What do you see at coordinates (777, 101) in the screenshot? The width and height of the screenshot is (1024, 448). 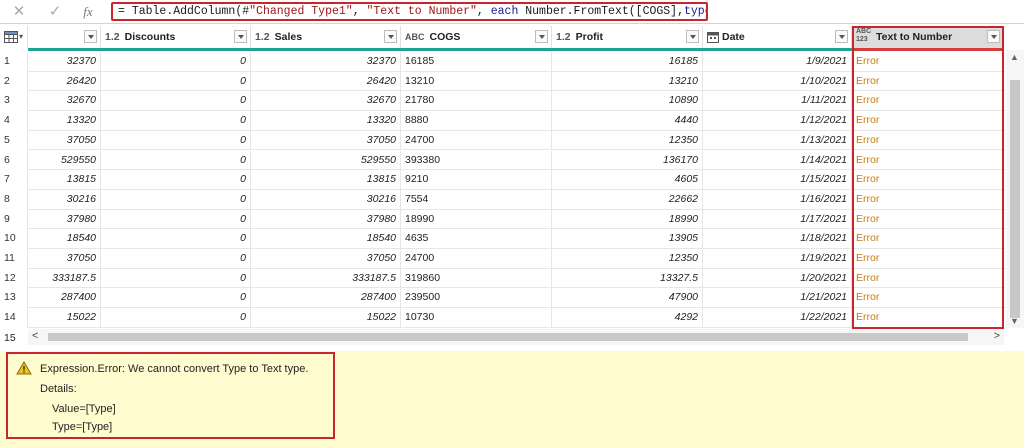 I see `date-cell: 1/11/2021` at bounding box center [777, 101].